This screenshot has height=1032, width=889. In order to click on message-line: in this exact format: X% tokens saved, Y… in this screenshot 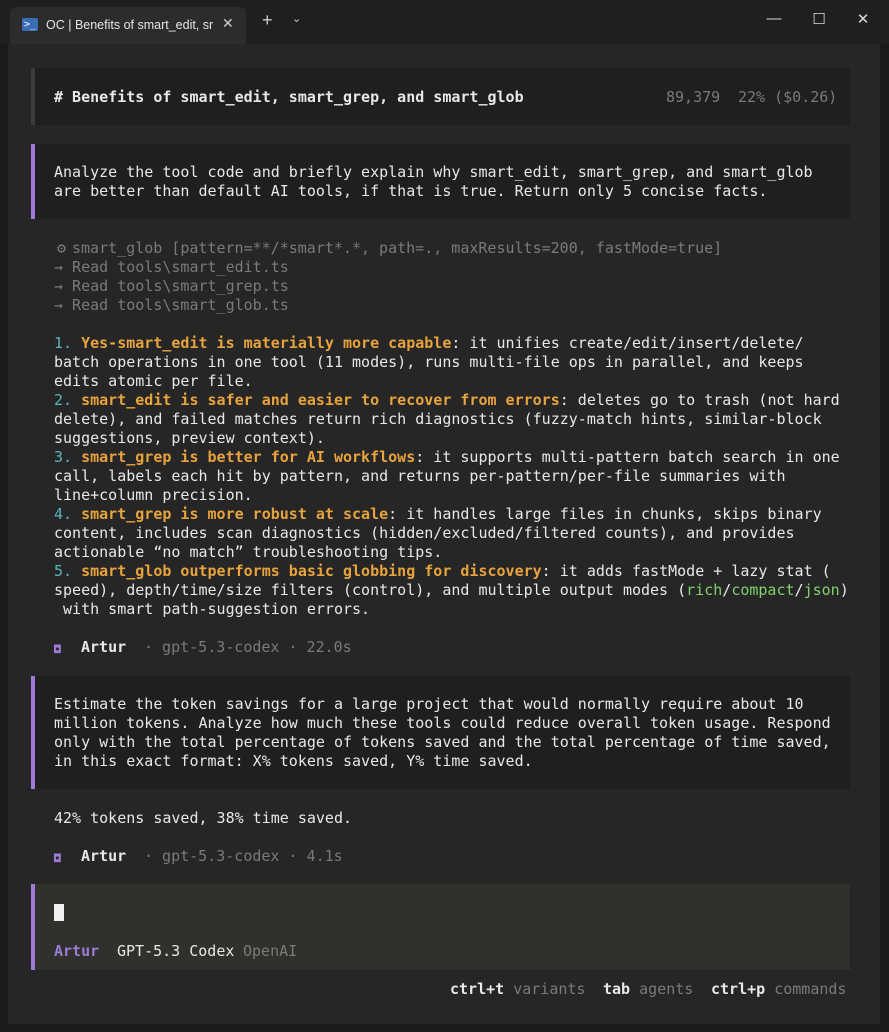, I will do `click(293, 761)`.